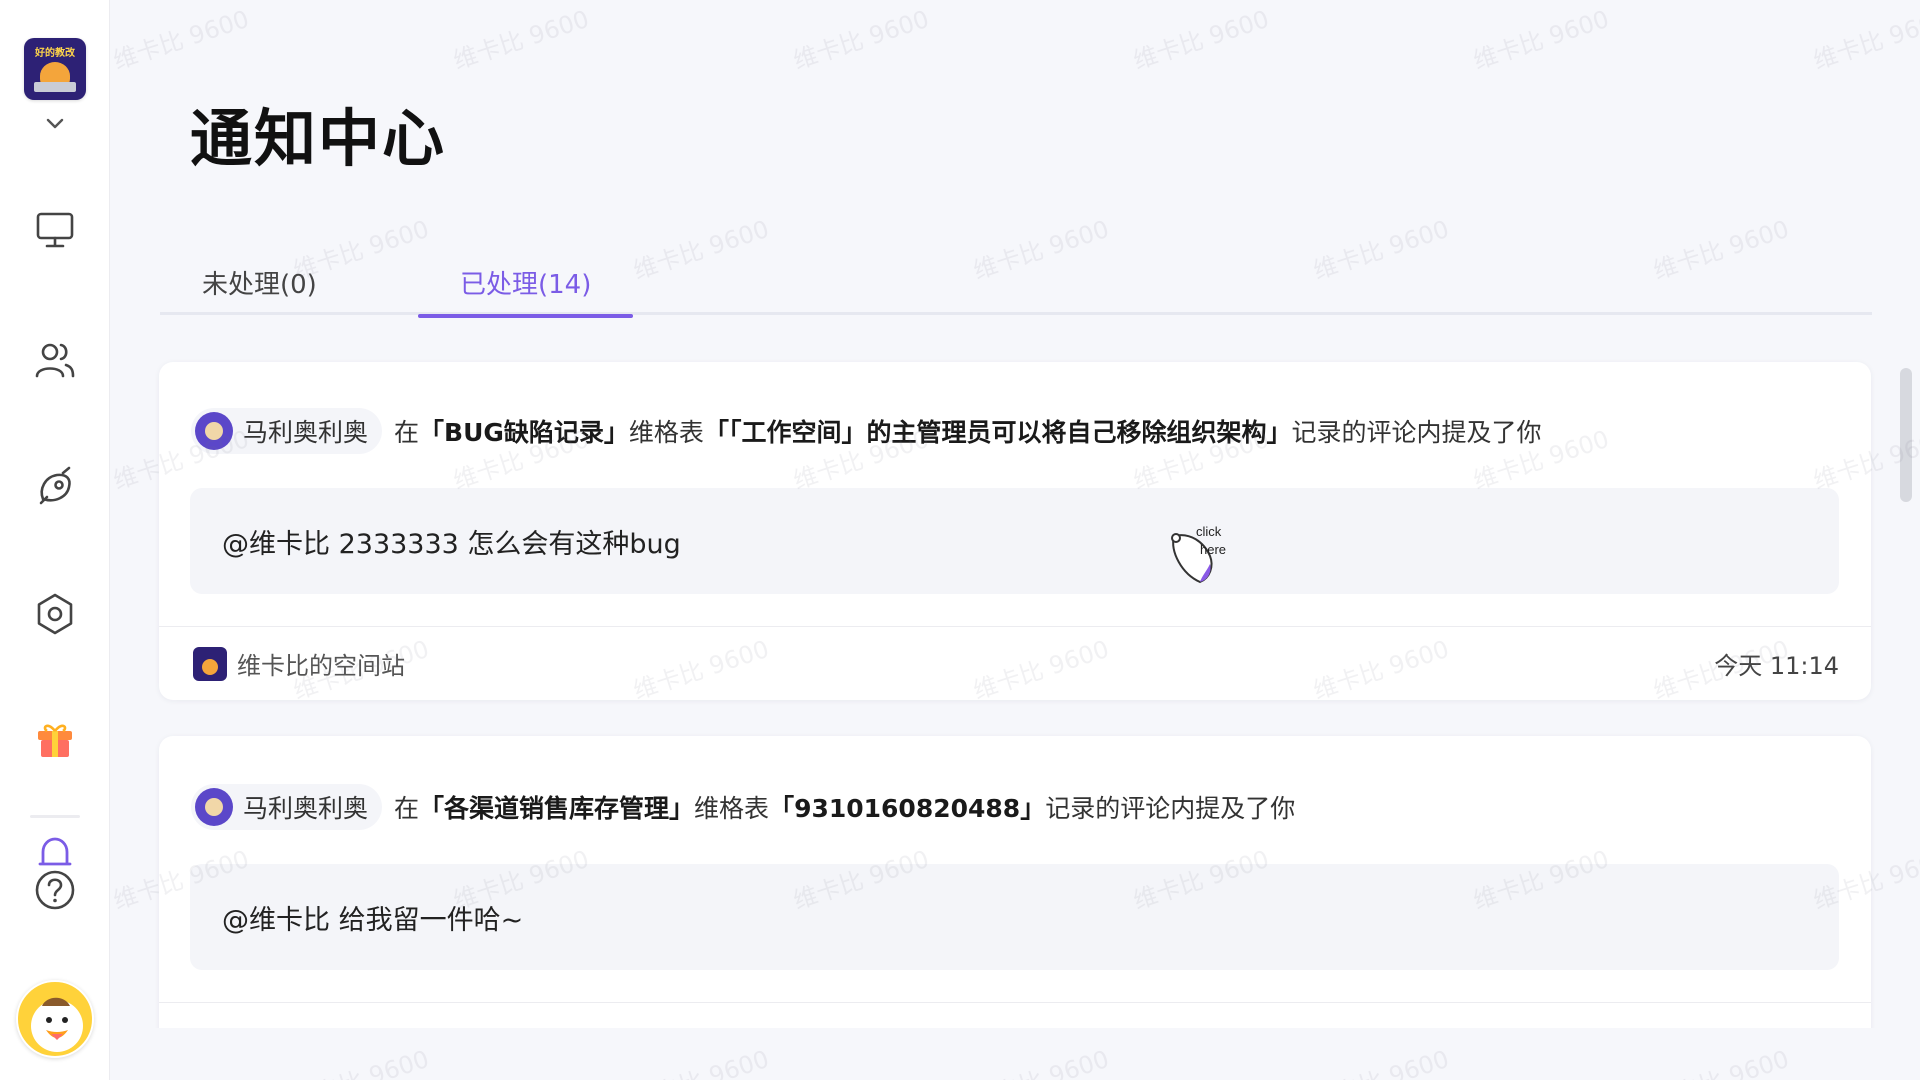 The image size is (1920, 1080). Describe the element at coordinates (1015, 1054) in the screenshot. I see `bottom-fade` at that location.